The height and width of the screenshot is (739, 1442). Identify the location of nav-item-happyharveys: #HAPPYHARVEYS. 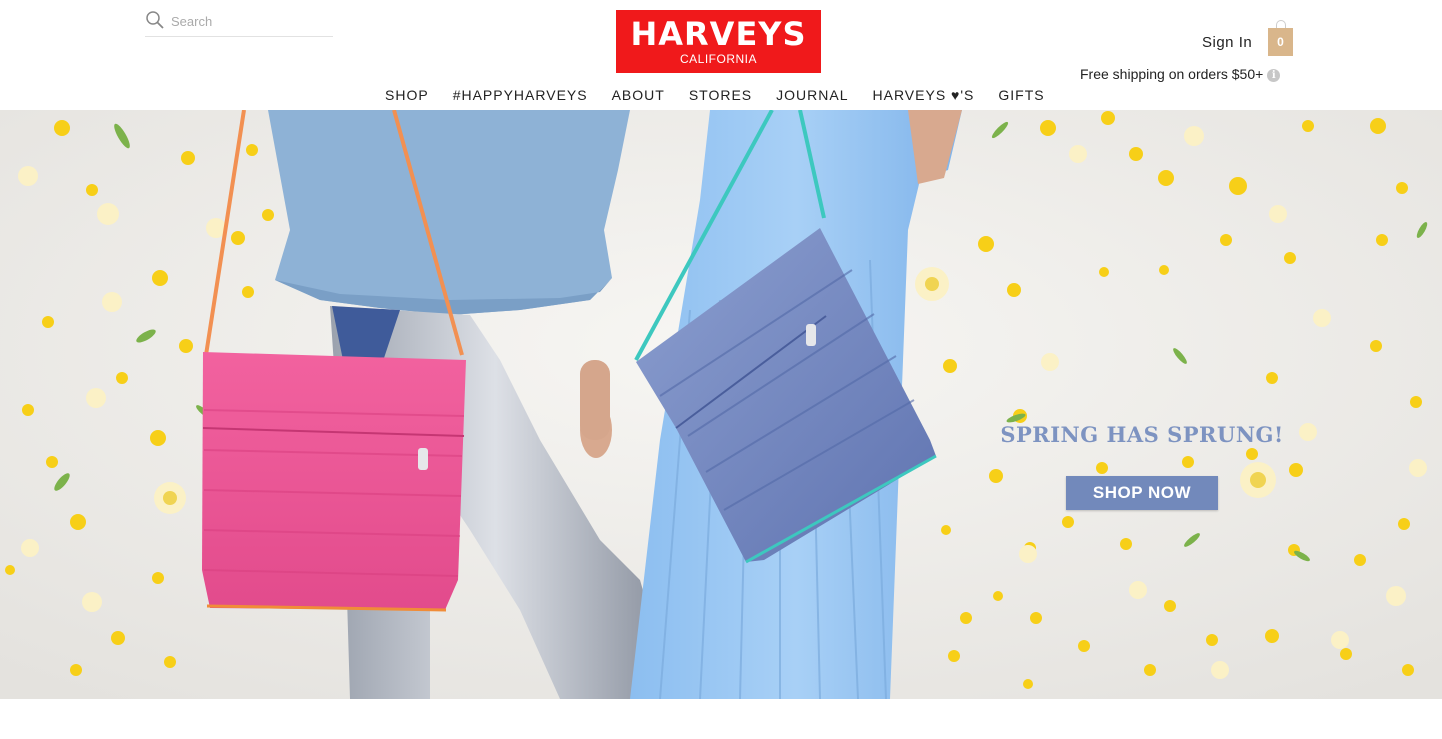
(520, 95).